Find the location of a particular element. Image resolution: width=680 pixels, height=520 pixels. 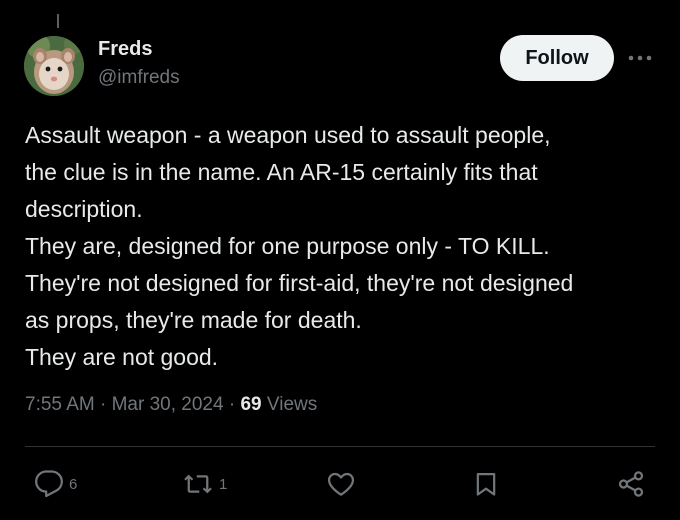

tweet-line: description. is located at coordinates (84, 209).